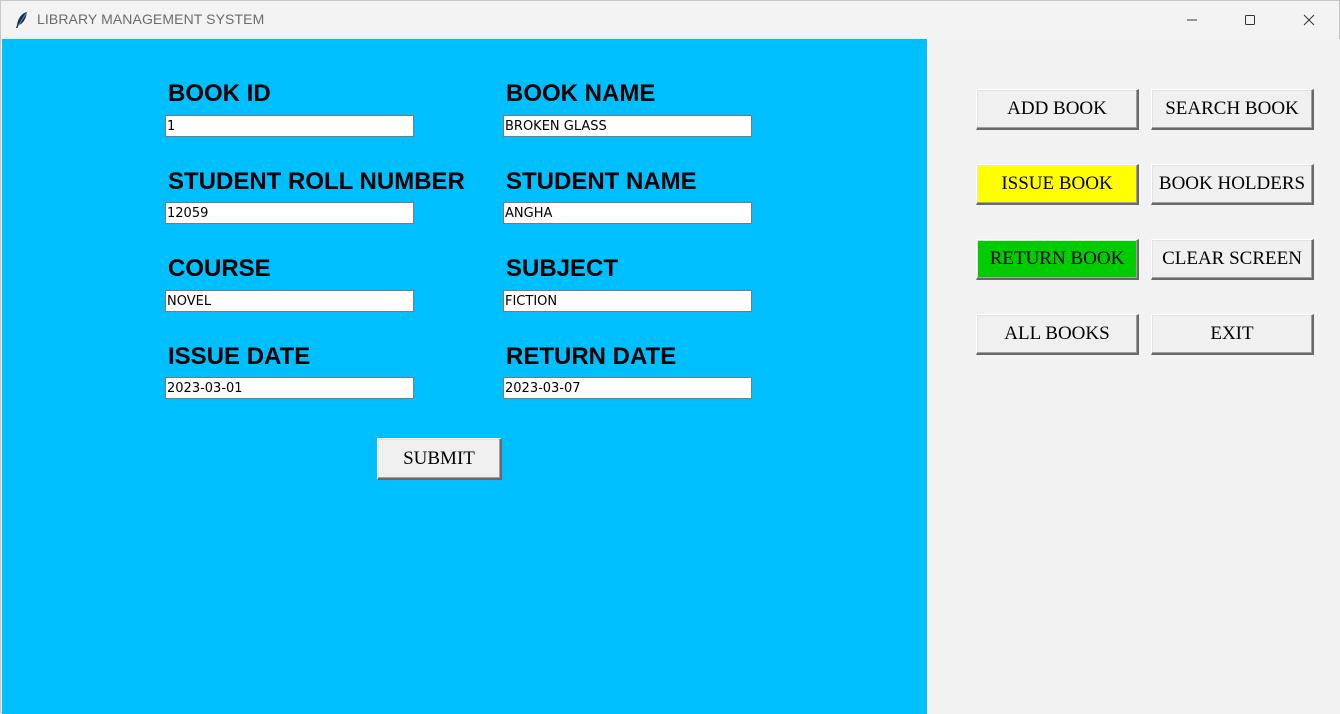 Image resolution: width=1340 pixels, height=714 pixels. I want to click on minimize-icon, so click(1192, 20).